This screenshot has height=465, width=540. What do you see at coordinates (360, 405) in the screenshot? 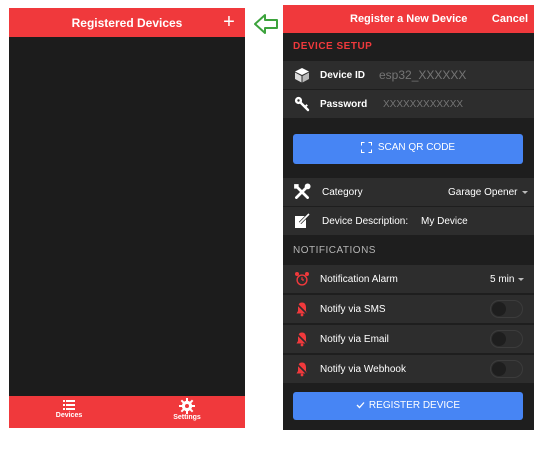
I see `check-icon` at bounding box center [360, 405].